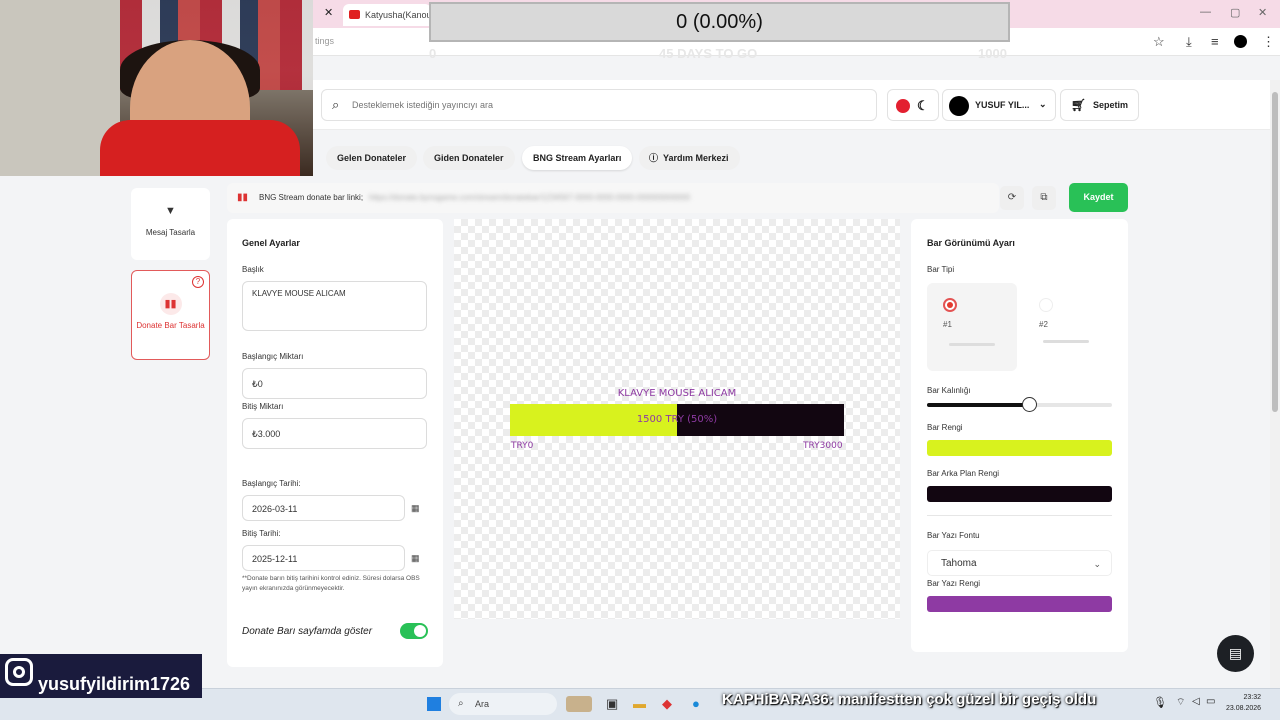  What do you see at coordinates (114, 684) in the screenshot?
I see `instagram-handle: yusufyildirim1726` at bounding box center [114, 684].